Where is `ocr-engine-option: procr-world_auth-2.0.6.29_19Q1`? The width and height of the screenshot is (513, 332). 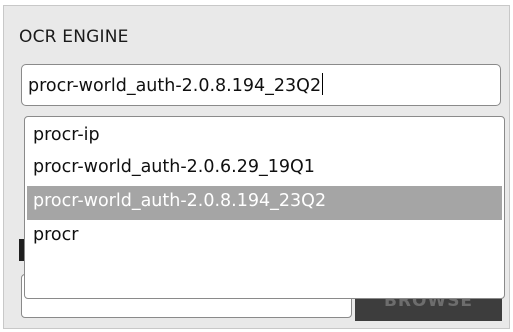
ocr-engine-option: procr-world_auth-2.0.6.29_19Q1 is located at coordinates (264, 169).